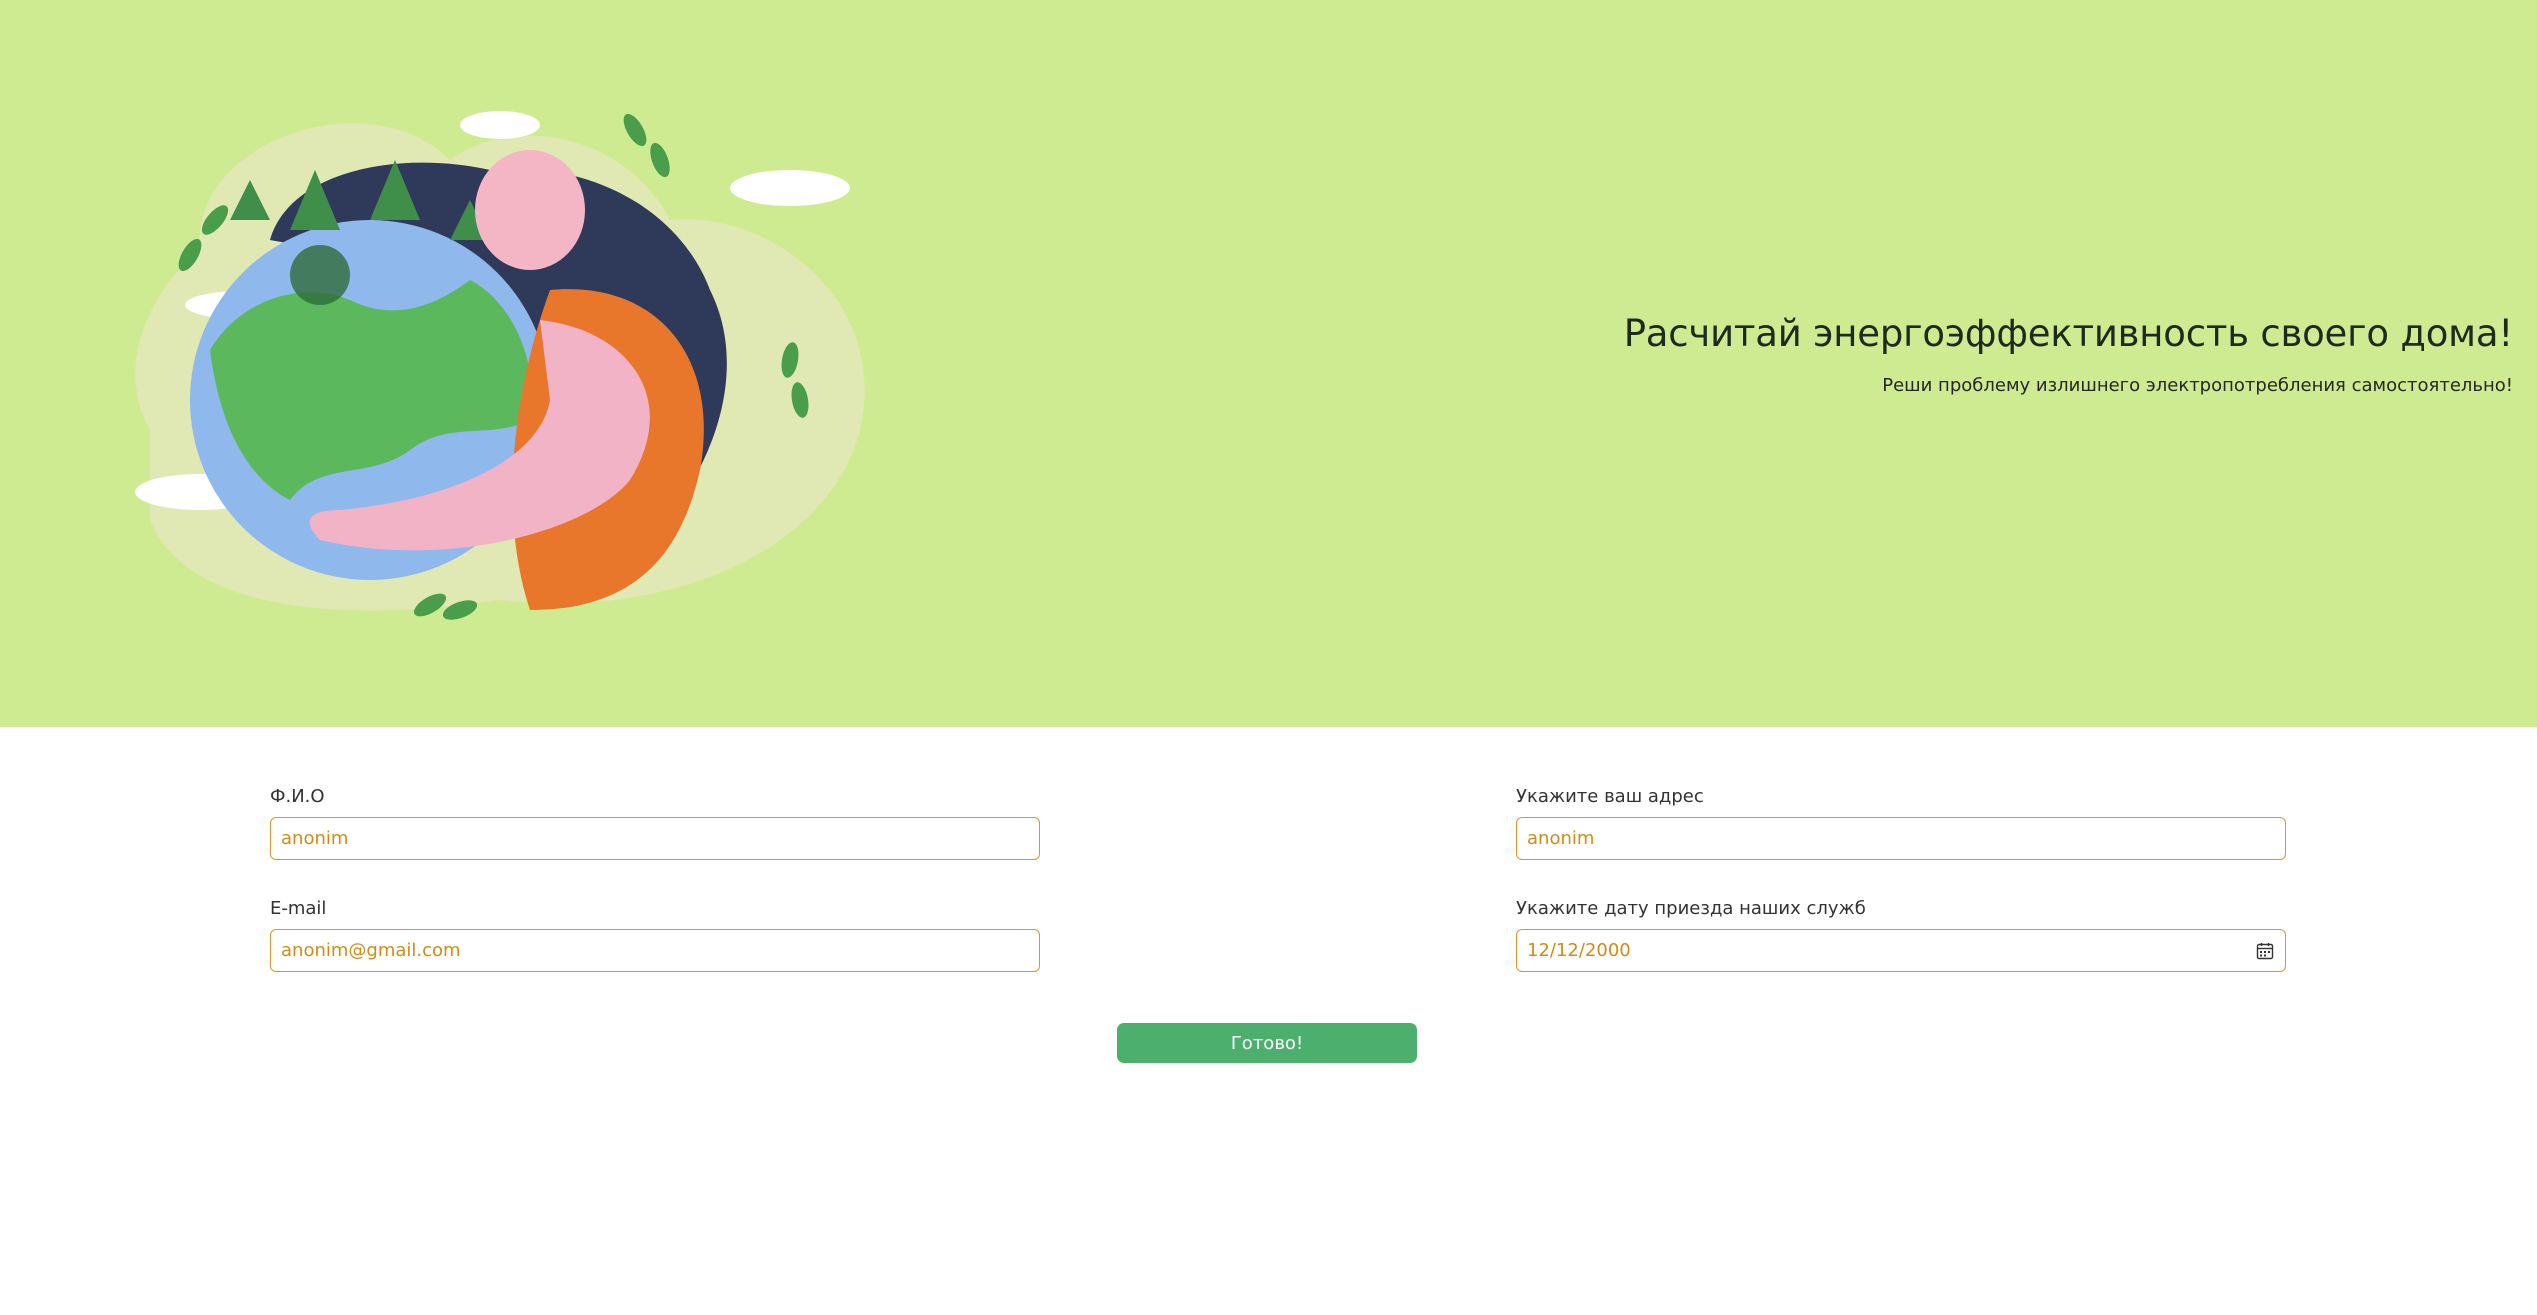 The image size is (2537, 1315). I want to click on address-label: Укажите ваш адрес, so click(1610, 796).